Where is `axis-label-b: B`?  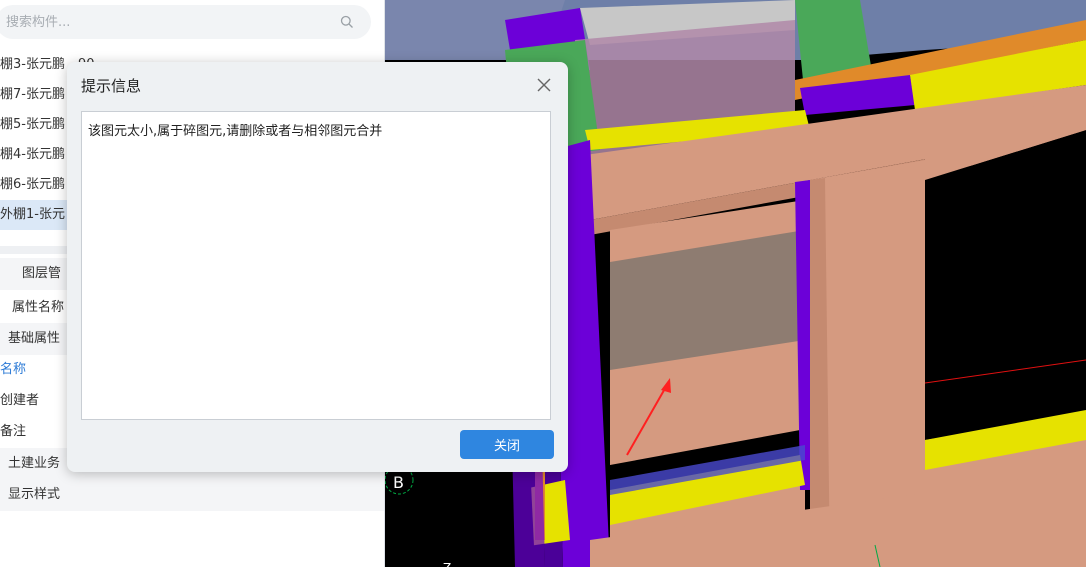 axis-label-b: B is located at coordinates (398, 482).